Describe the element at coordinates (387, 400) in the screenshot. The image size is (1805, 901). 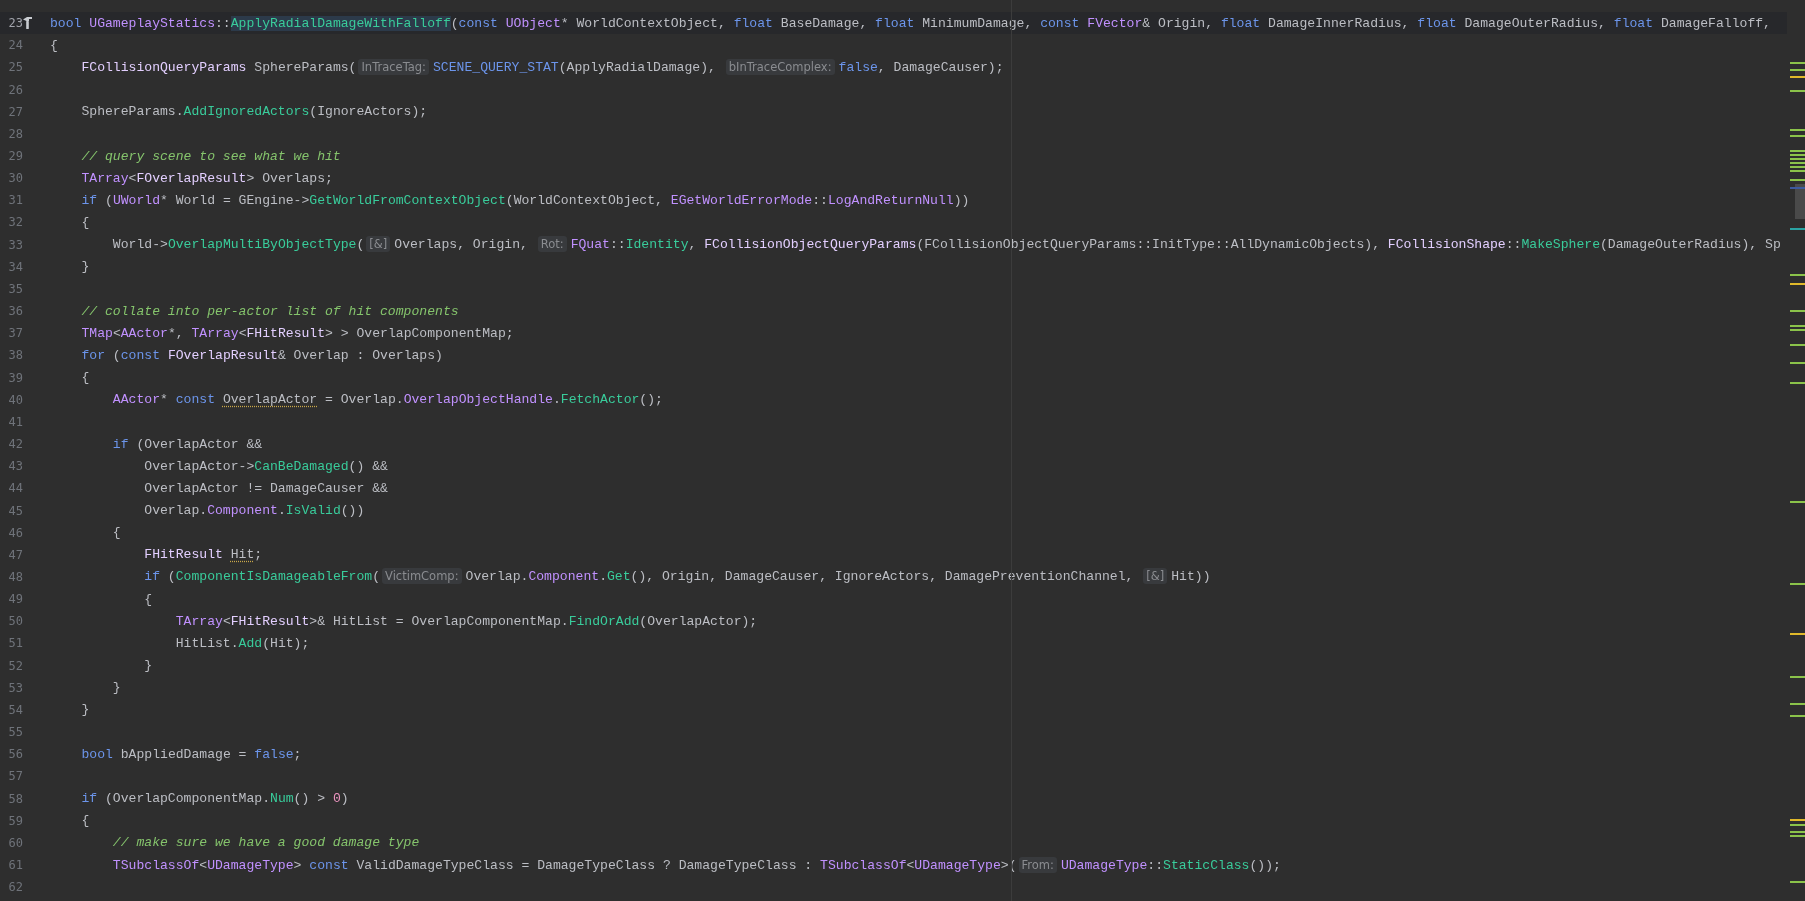
I see `code-line: AActor* const OverlapActor = Overlap.OverlapObjectHandle.FetchActor();` at that location.